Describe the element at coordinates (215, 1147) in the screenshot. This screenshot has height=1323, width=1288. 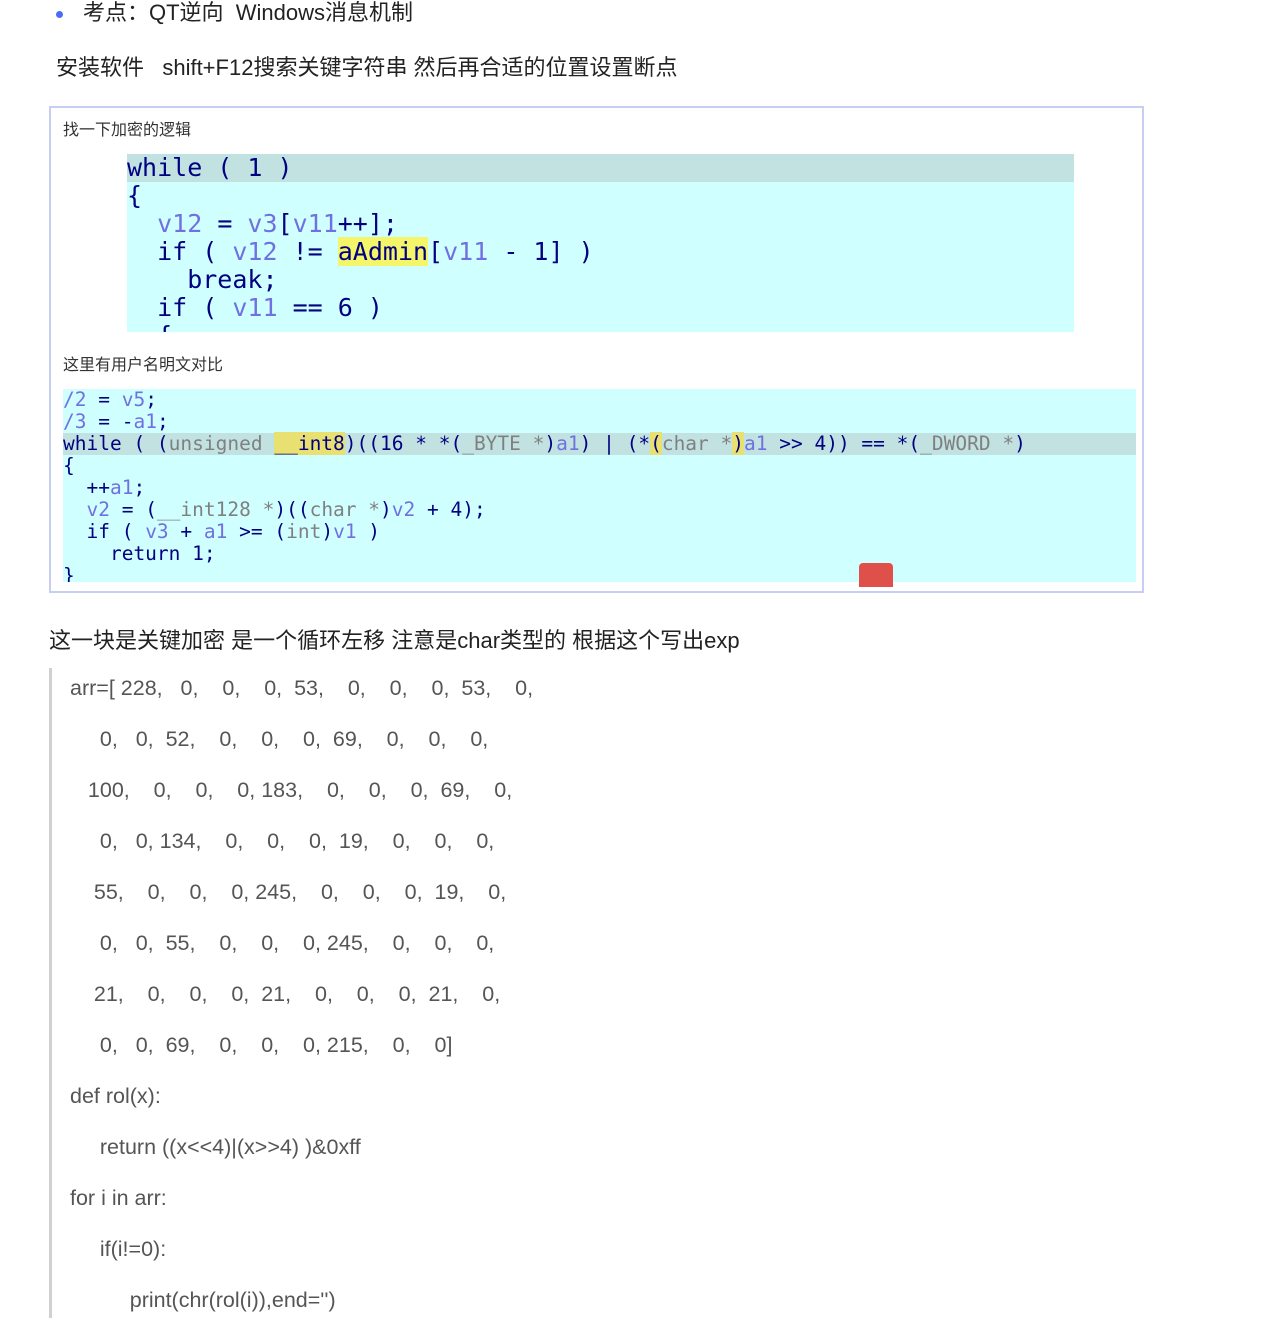
I see `quote-line: return ((x<<4)|(x>>4) )&0xff` at that location.